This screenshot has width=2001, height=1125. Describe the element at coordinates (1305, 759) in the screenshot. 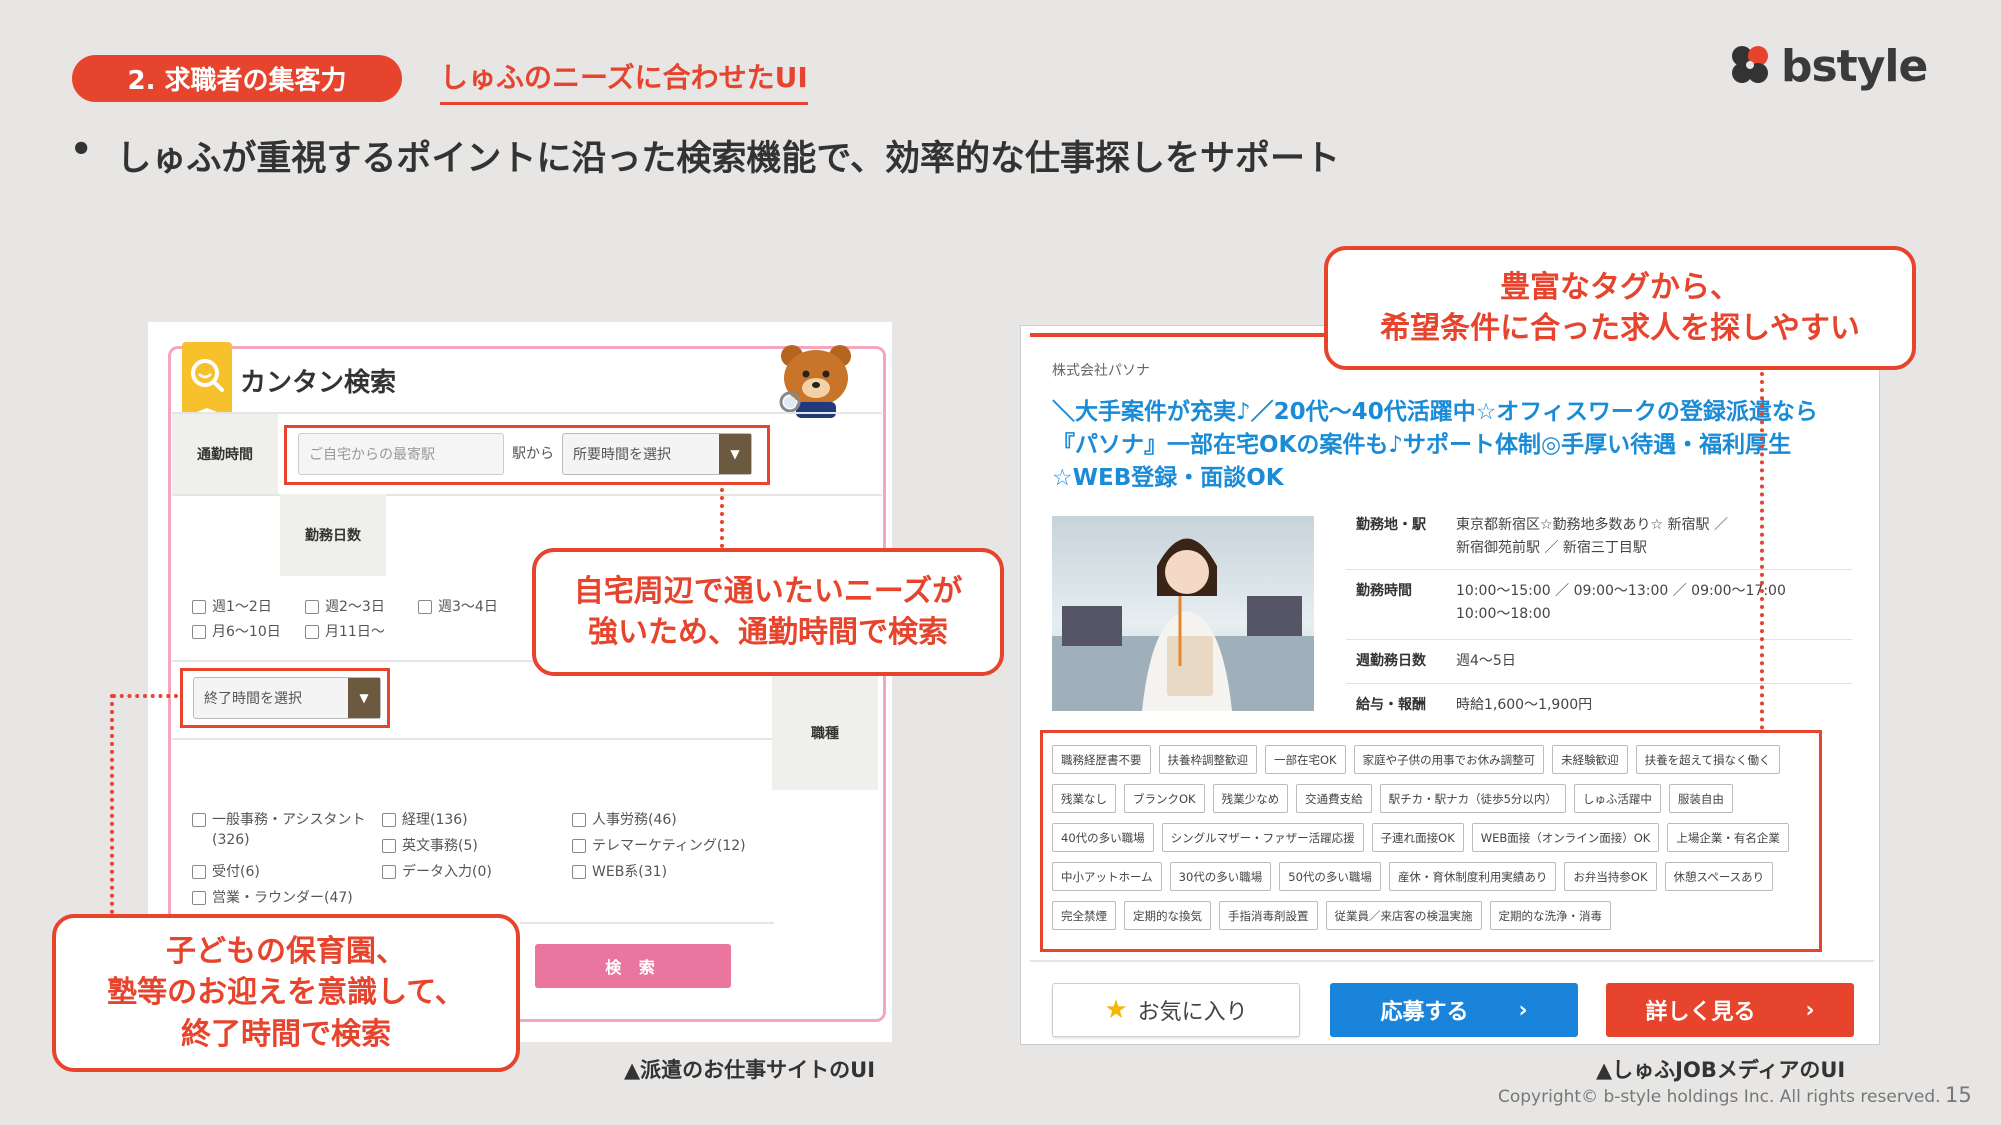

I see `tag: 一部在宅OK` at that location.